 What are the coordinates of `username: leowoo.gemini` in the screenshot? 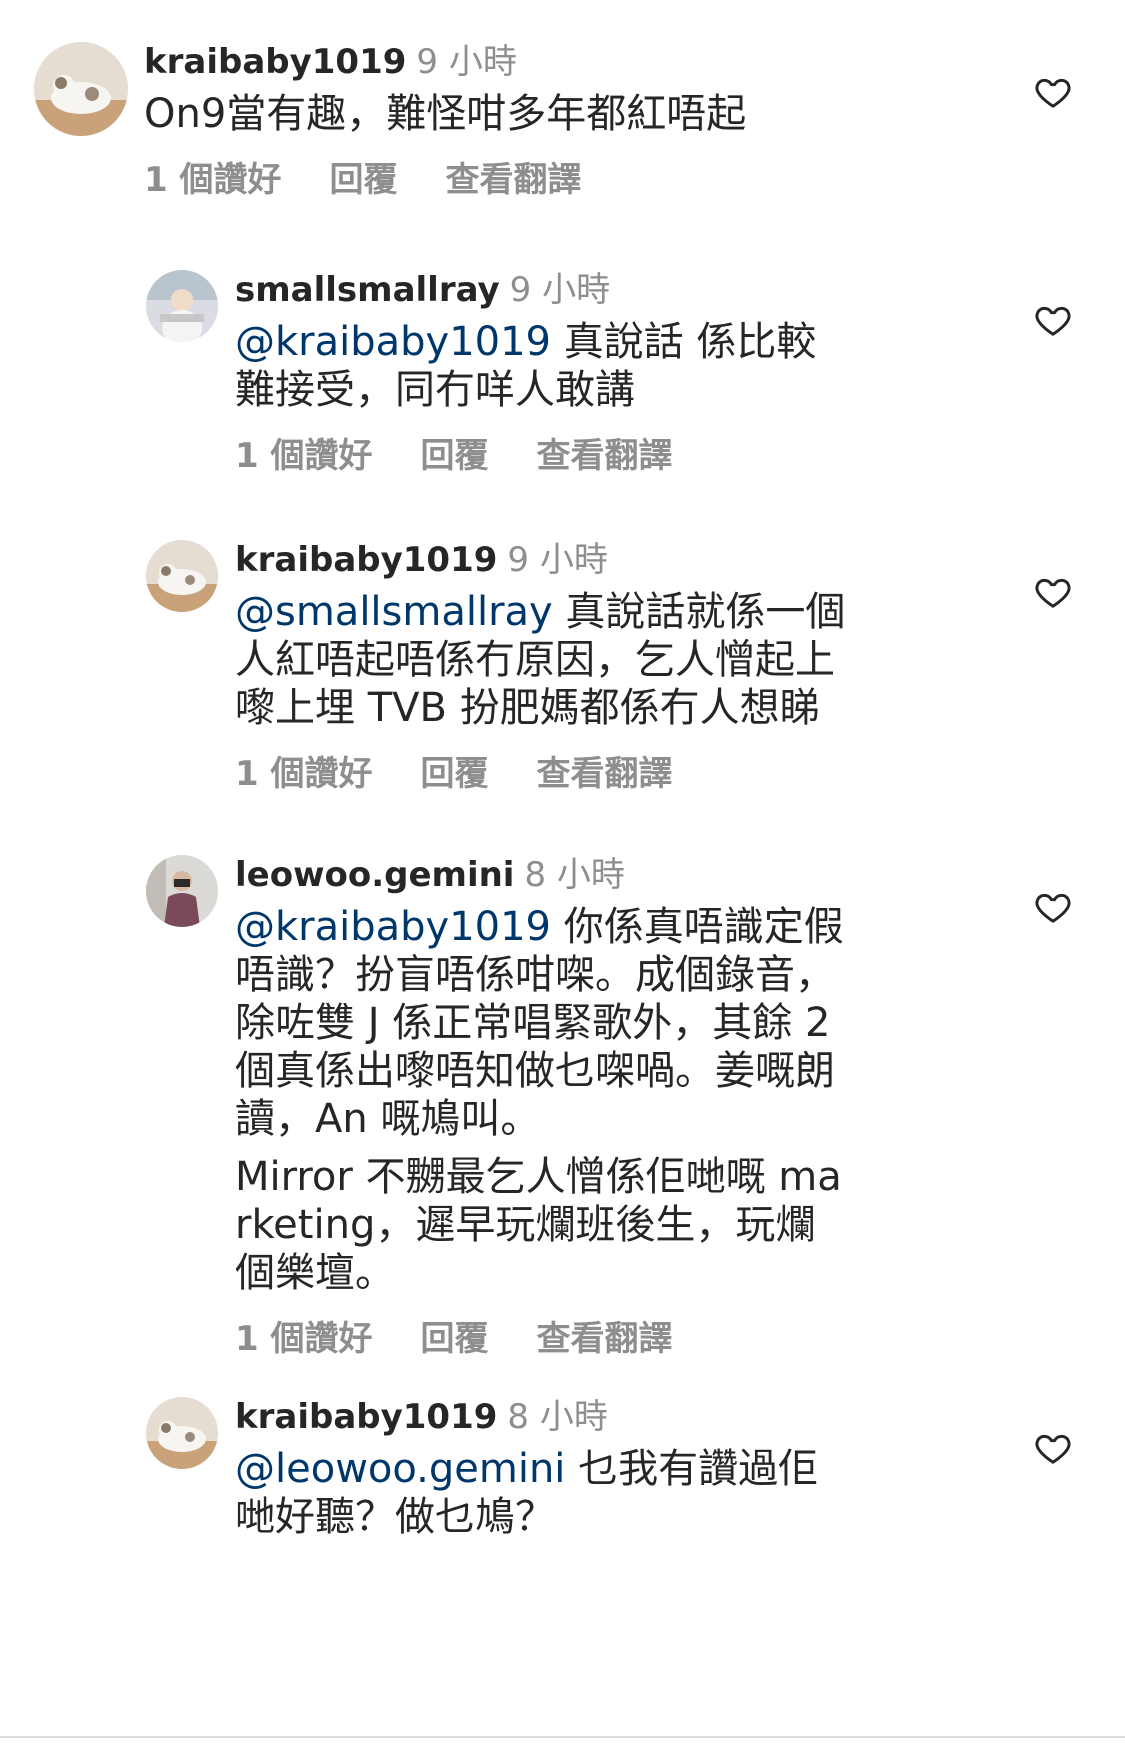 It's located at (374, 875).